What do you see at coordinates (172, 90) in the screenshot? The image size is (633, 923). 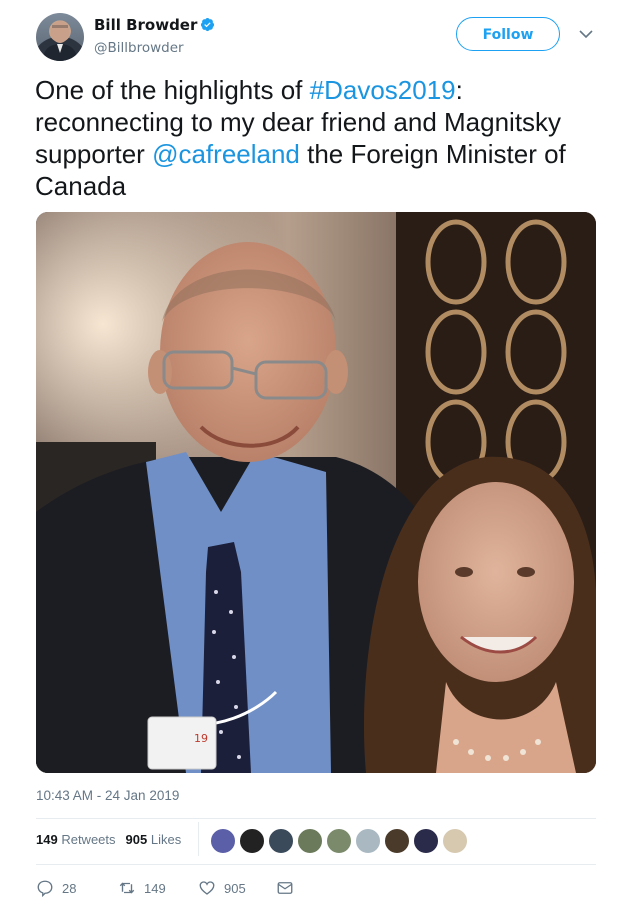 I see `tweet-text-segment: One of the highlights of` at bounding box center [172, 90].